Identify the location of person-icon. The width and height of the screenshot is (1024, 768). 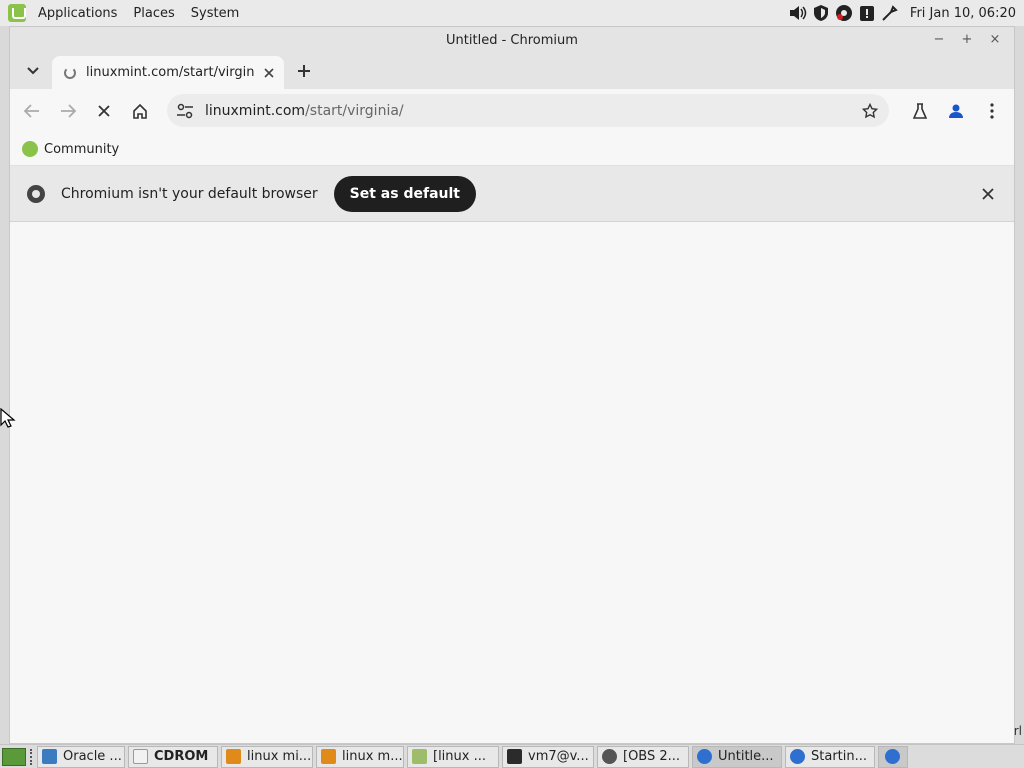
(956, 111).